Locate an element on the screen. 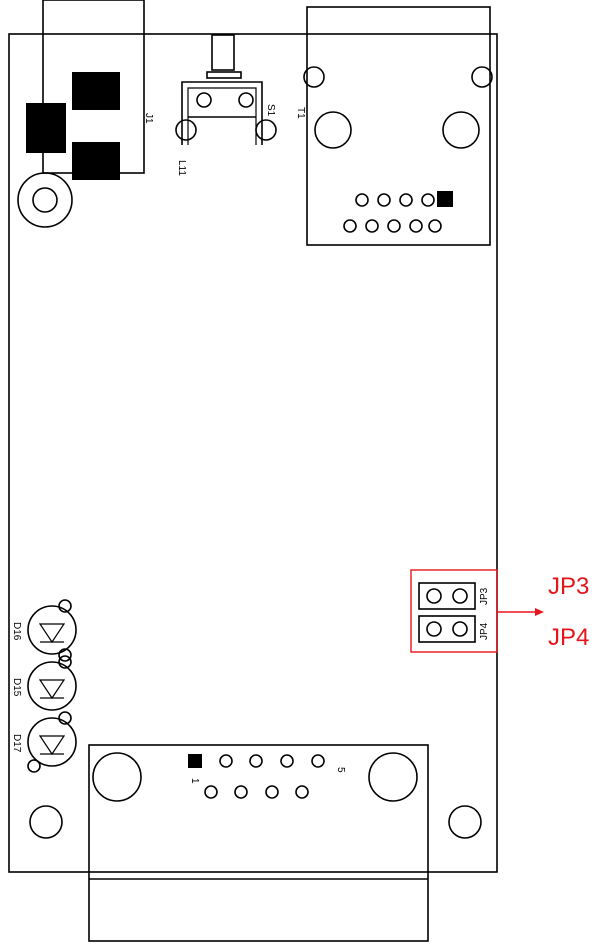 The width and height of the screenshot is (600, 945). d15-label: D15 is located at coordinates (16, 687).